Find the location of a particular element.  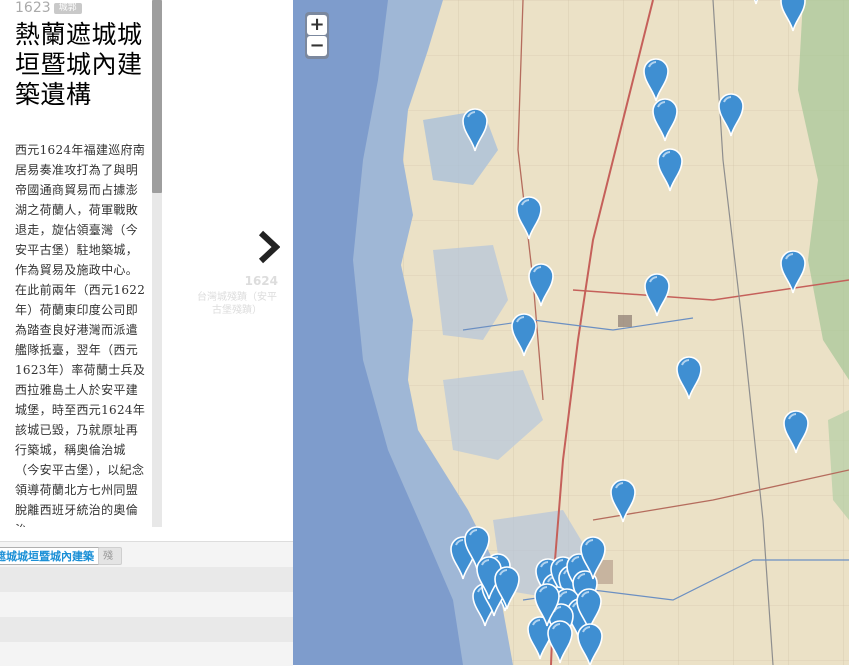

timeline-navigator: 遮城城垣暨城內建築 殘 is located at coordinates (146, 603).